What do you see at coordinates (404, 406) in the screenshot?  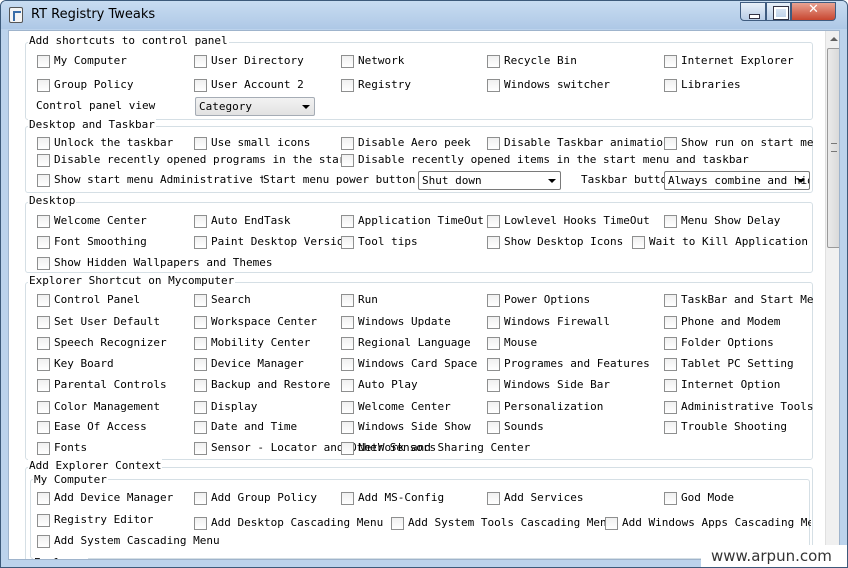 I see `checkbox-label-welcome-center: Welcome Center` at bounding box center [404, 406].